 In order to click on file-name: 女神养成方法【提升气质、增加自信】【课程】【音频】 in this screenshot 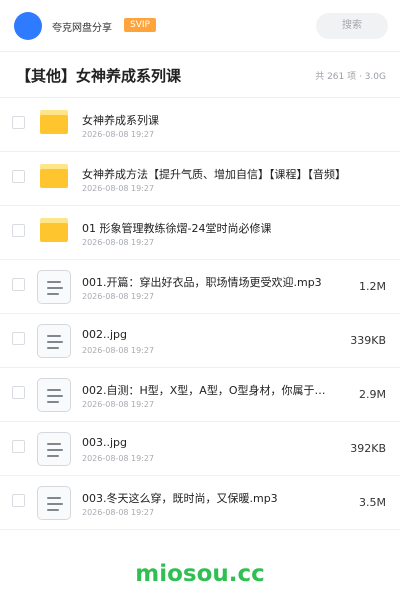, I will do `click(214, 174)`.